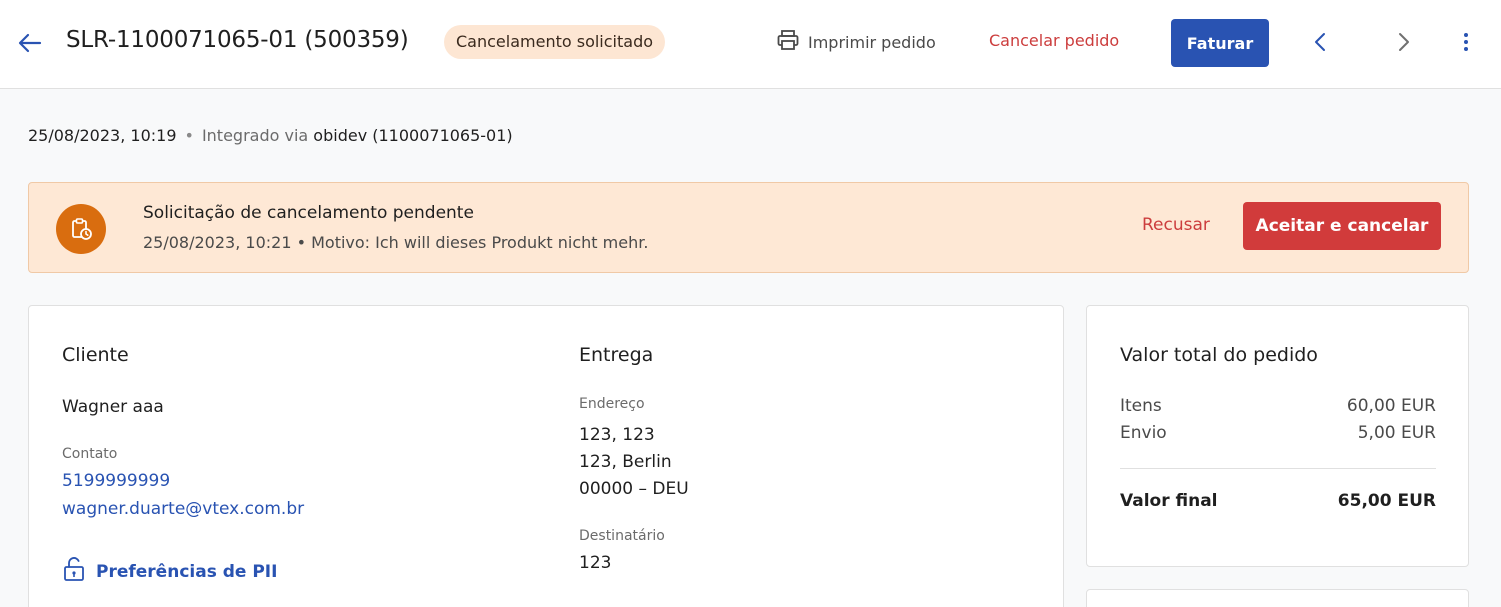 This screenshot has width=1501, height=607. Describe the element at coordinates (595, 563) in the screenshot. I see `recipient-value: 123` at that location.